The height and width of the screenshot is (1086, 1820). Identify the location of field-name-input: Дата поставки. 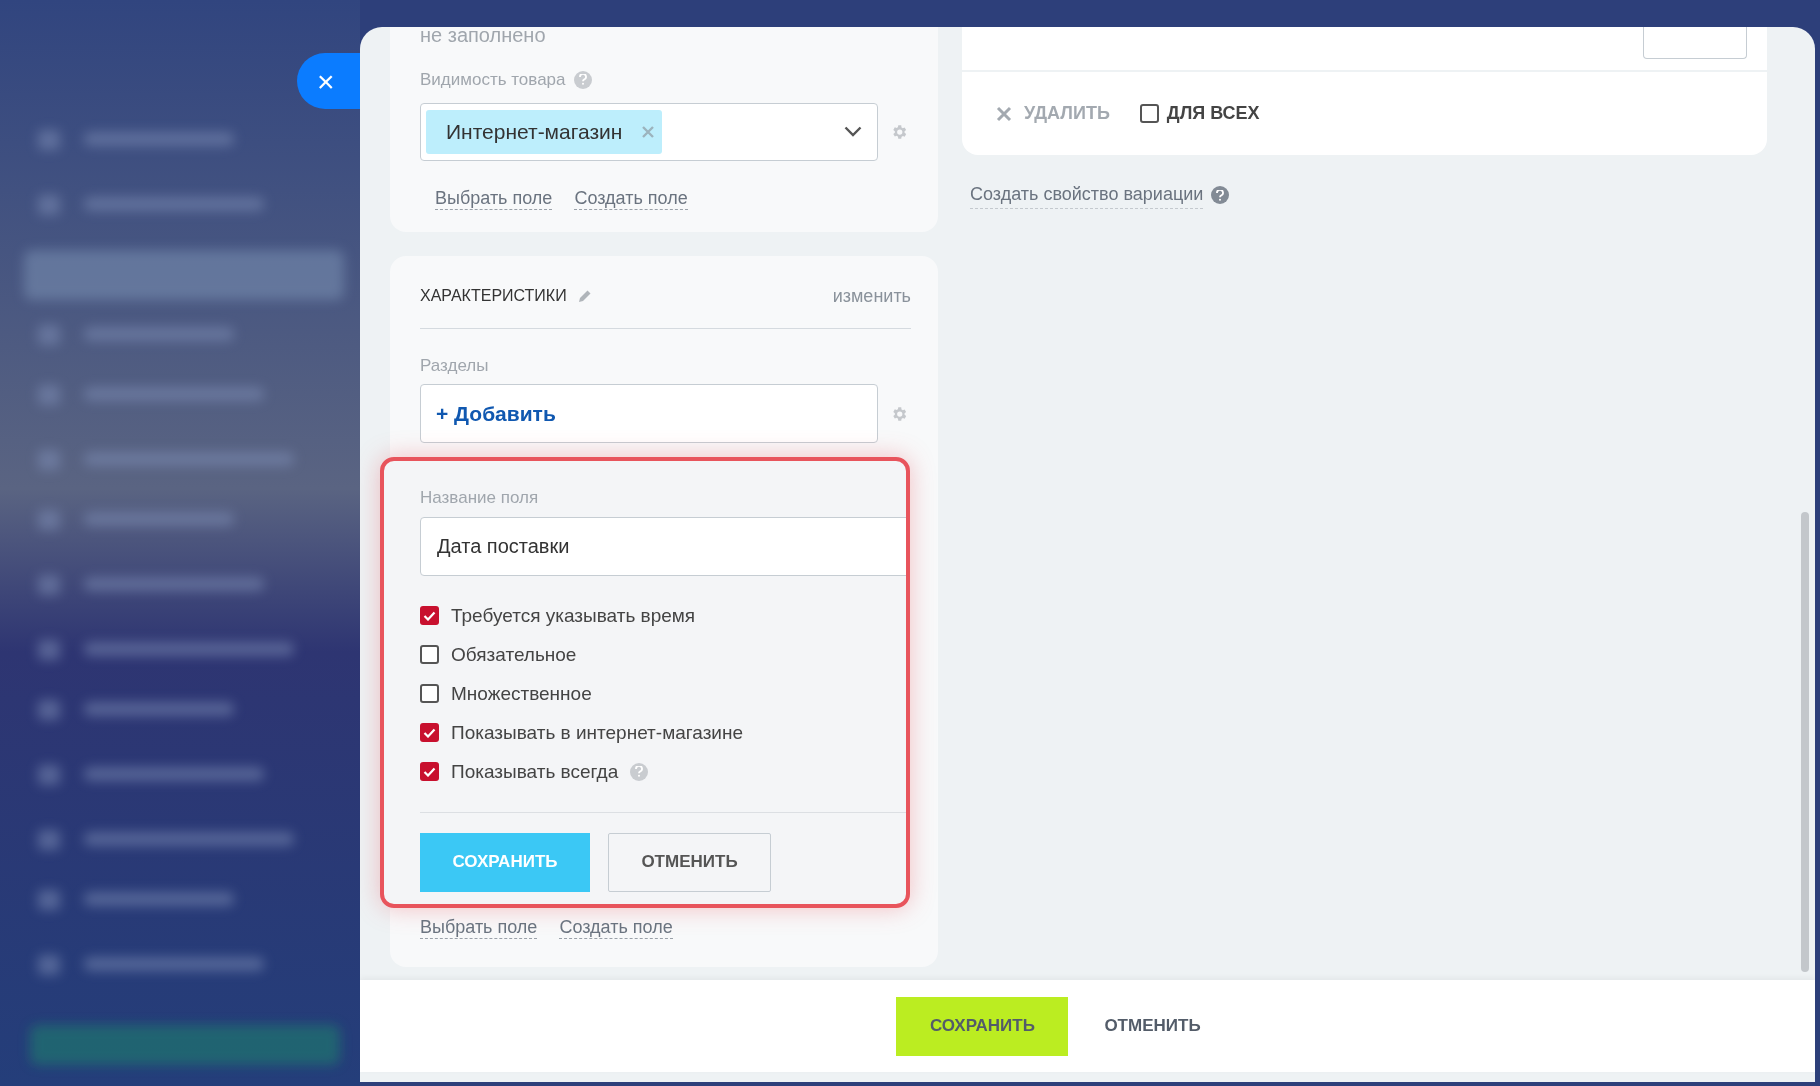
(663, 546).